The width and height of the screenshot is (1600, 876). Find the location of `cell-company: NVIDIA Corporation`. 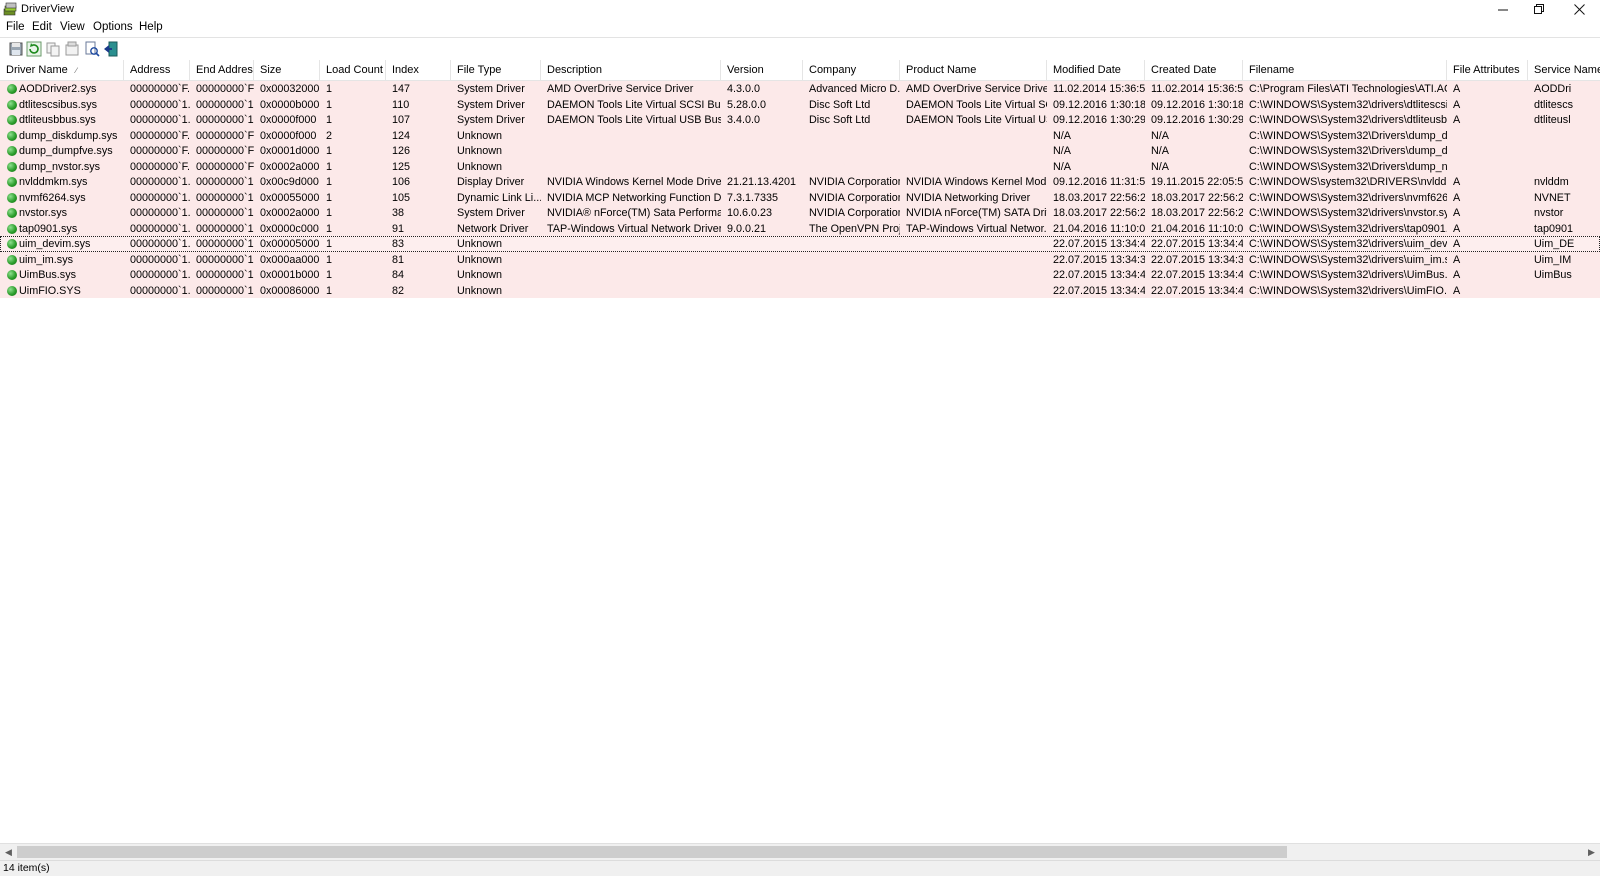

cell-company: NVIDIA Corporation is located at coordinates (854, 213).